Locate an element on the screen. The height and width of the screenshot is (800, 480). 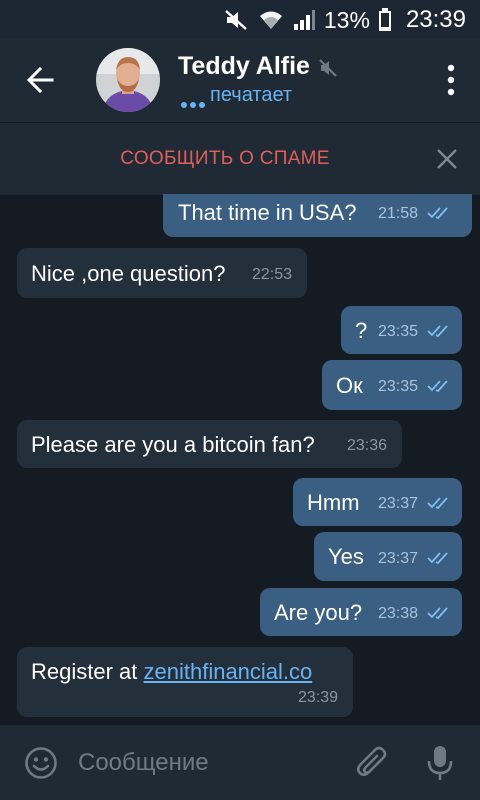
message-time: 23:39 is located at coordinates (318, 697).